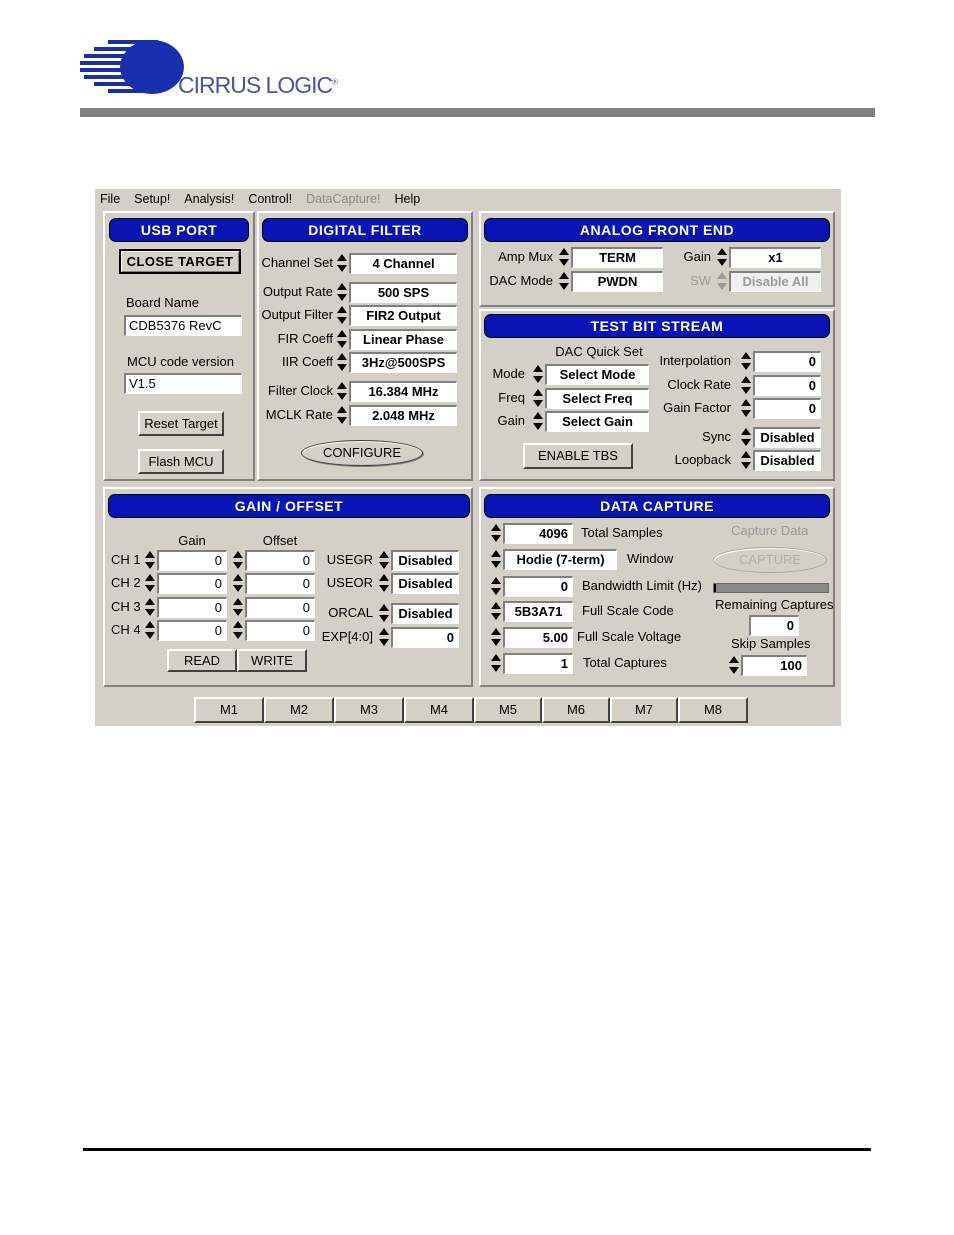 The image size is (954, 1235). What do you see at coordinates (496, 663) in the screenshot?
I see `total-captures-spinner-icon` at bounding box center [496, 663].